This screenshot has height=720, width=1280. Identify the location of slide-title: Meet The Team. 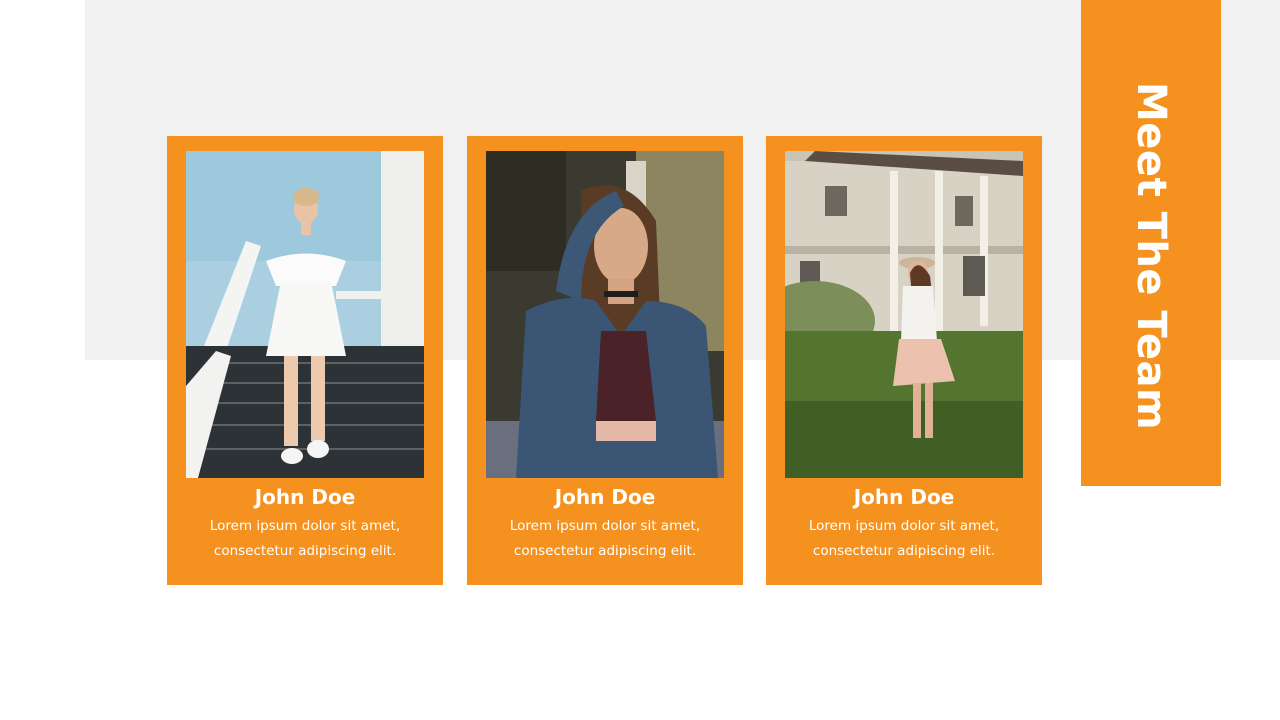
(1151, 256).